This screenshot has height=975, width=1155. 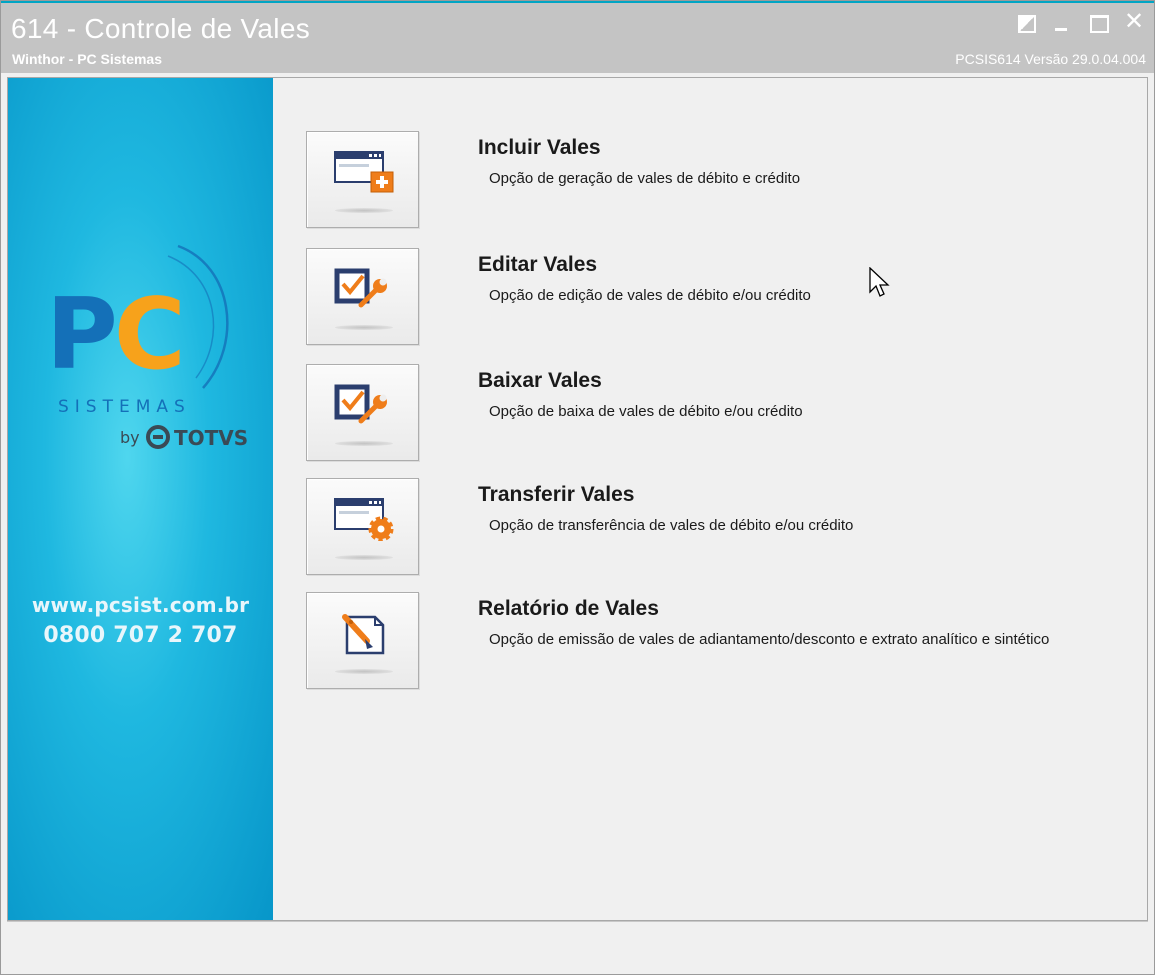 I want to click on logo-totvs: TOTVS, so click(x=211, y=438).